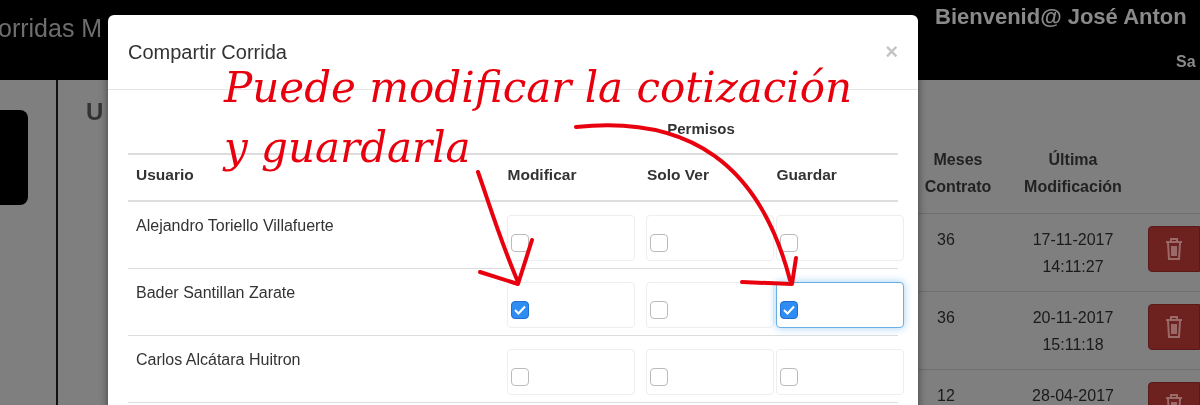 This screenshot has width=1200, height=405. What do you see at coordinates (946, 395) in the screenshot?
I see `table-cell-text: 12` at bounding box center [946, 395].